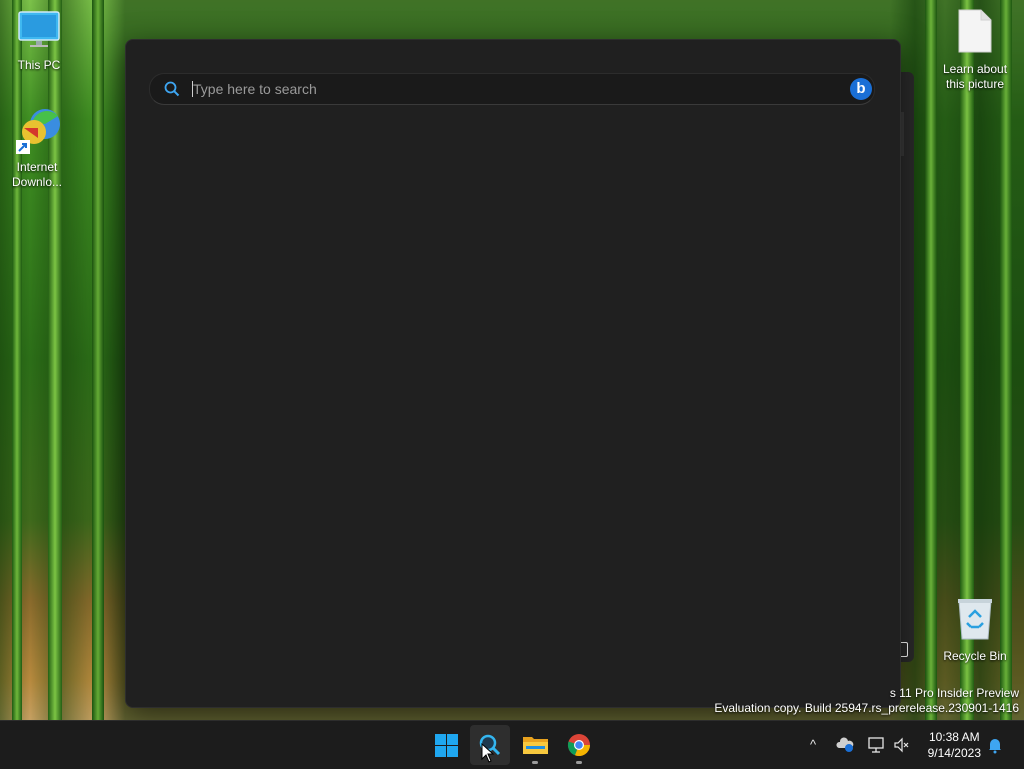  I want to click on notification-bell-icon, so click(995, 745).